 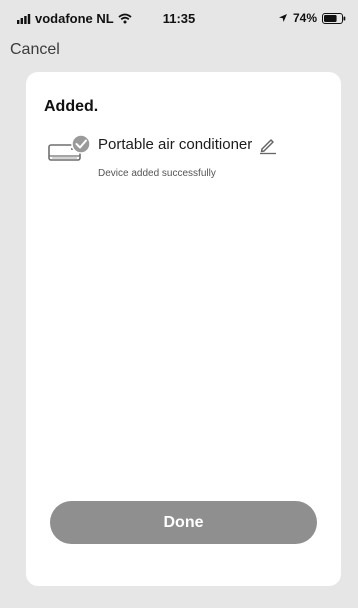 I want to click on status-bar: vodafone NL 11:35 74%, so click(x=179, y=20).